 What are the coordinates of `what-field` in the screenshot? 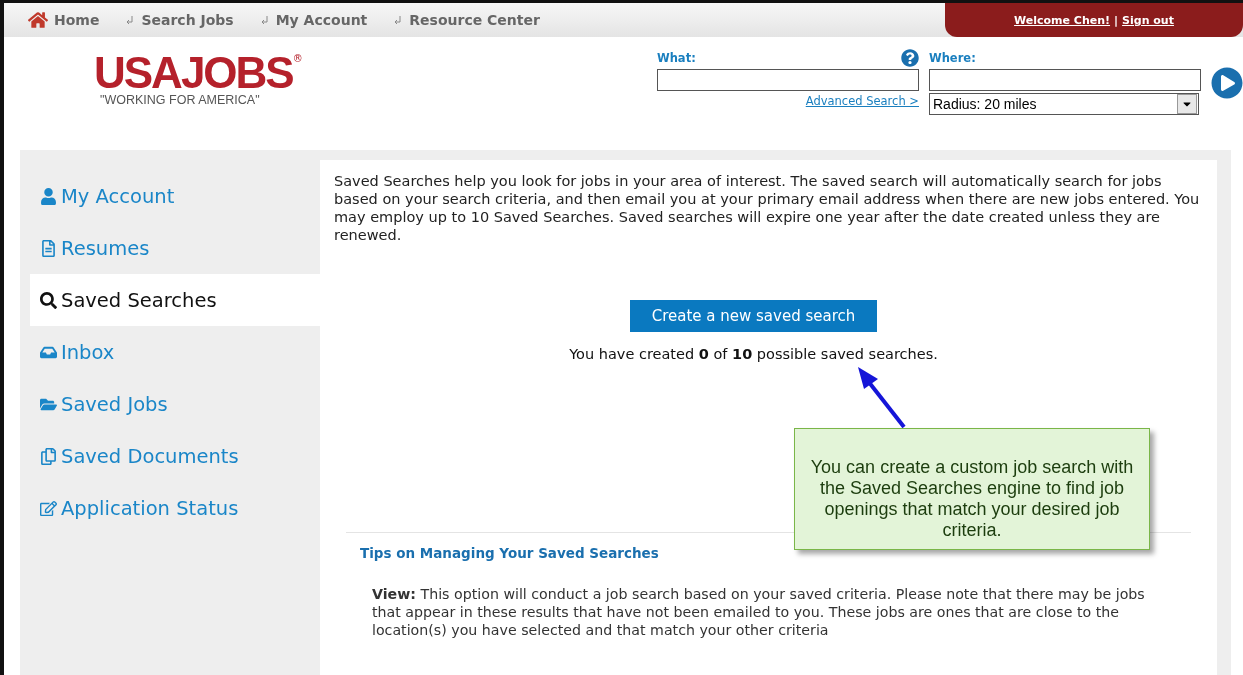 It's located at (788, 80).